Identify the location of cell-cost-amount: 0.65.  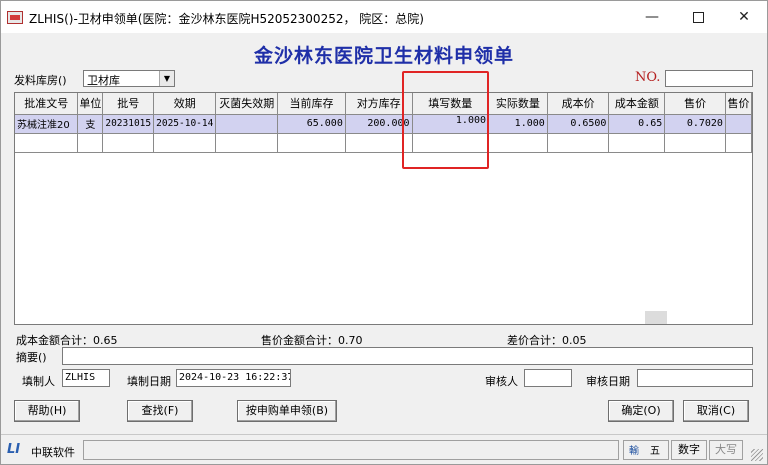
(637, 124).